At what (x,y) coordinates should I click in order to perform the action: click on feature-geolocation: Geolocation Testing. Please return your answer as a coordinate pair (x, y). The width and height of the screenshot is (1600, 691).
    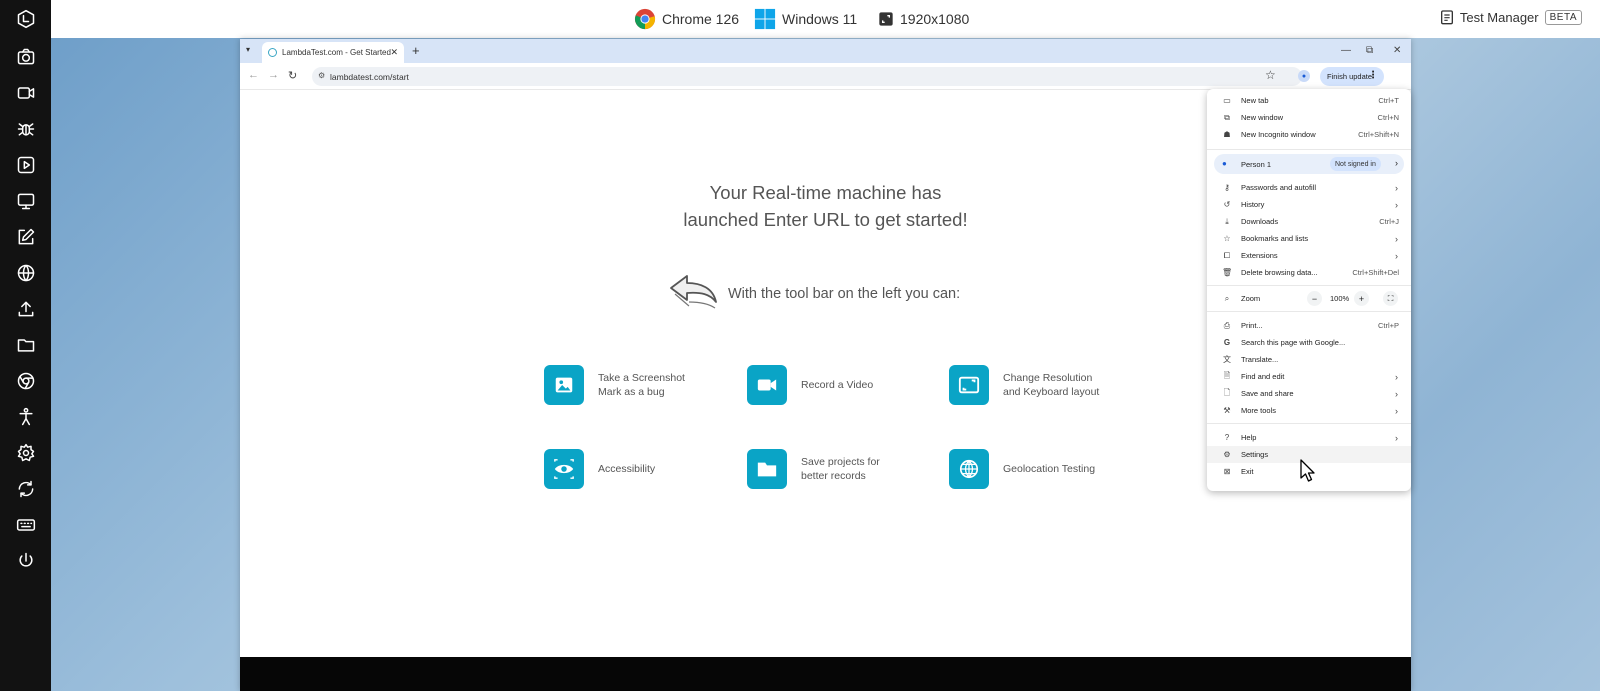
    Looking at the image, I should click on (1022, 469).